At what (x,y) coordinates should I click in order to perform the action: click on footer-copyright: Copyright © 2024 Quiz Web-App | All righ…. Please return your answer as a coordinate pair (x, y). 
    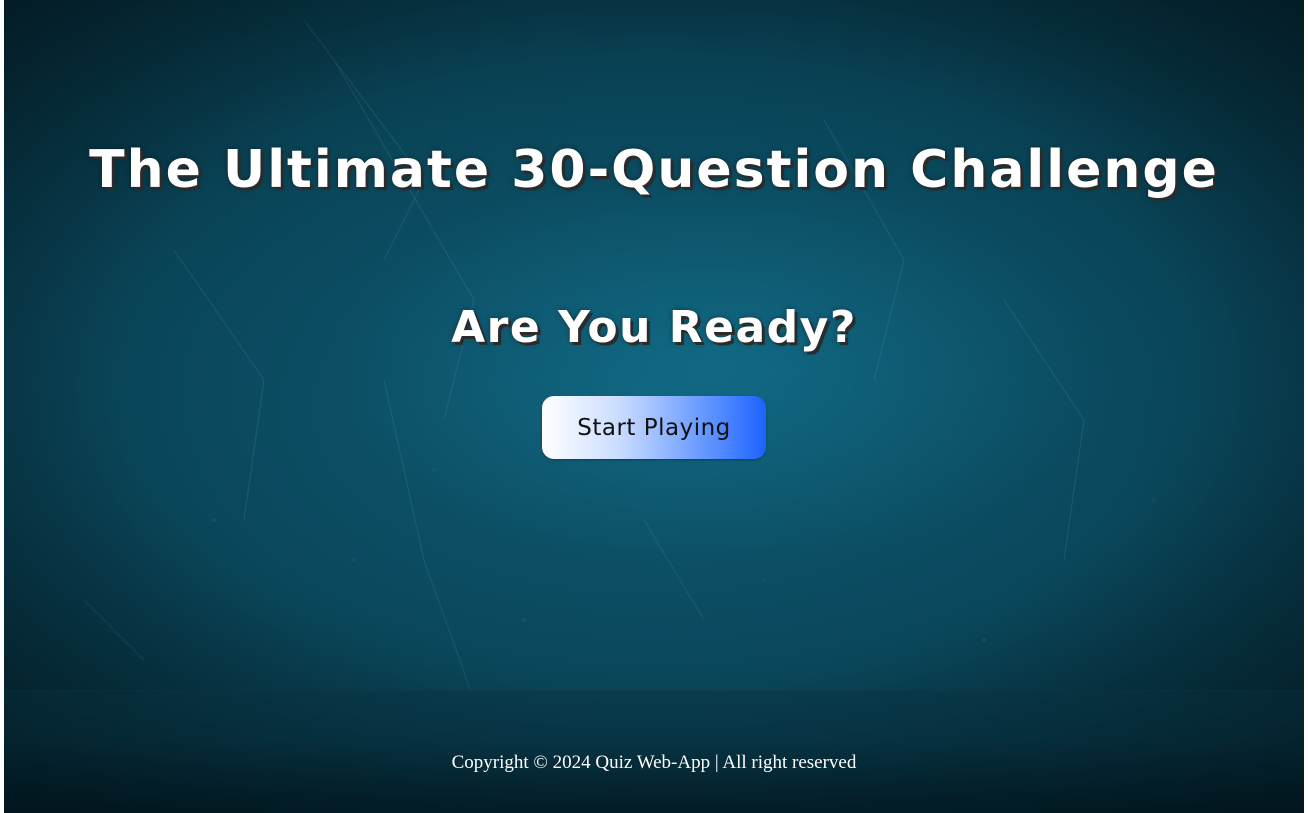
    Looking at the image, I should click on (654, 762).